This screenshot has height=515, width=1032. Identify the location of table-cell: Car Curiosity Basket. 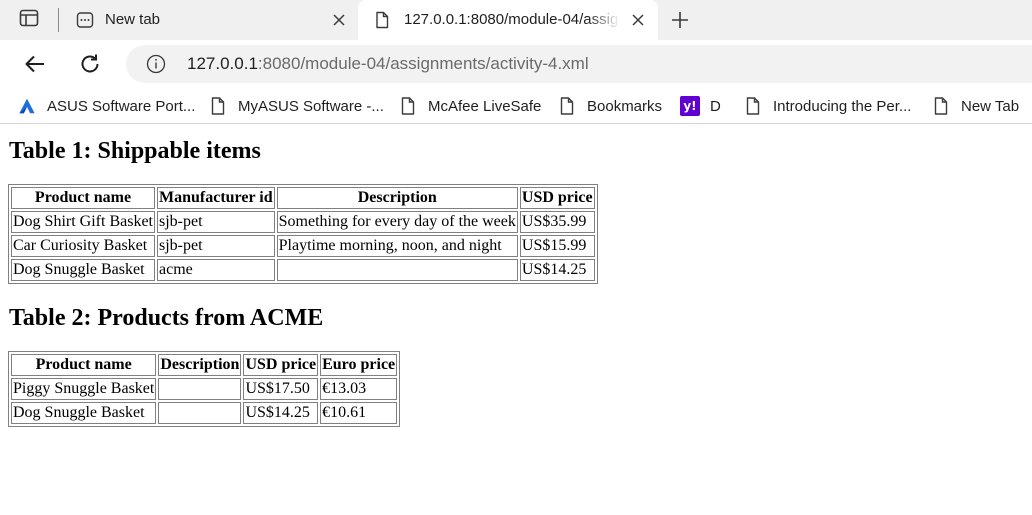
(83, 246).